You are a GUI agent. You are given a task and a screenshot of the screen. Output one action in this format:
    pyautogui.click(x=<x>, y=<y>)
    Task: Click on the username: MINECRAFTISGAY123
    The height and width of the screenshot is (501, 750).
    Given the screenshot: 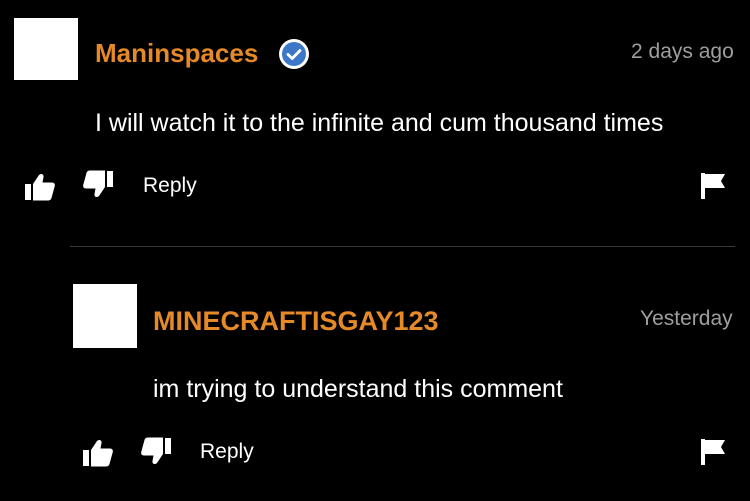 What is the action you would take?
    pyautogui.click(x=296, y=321)
    